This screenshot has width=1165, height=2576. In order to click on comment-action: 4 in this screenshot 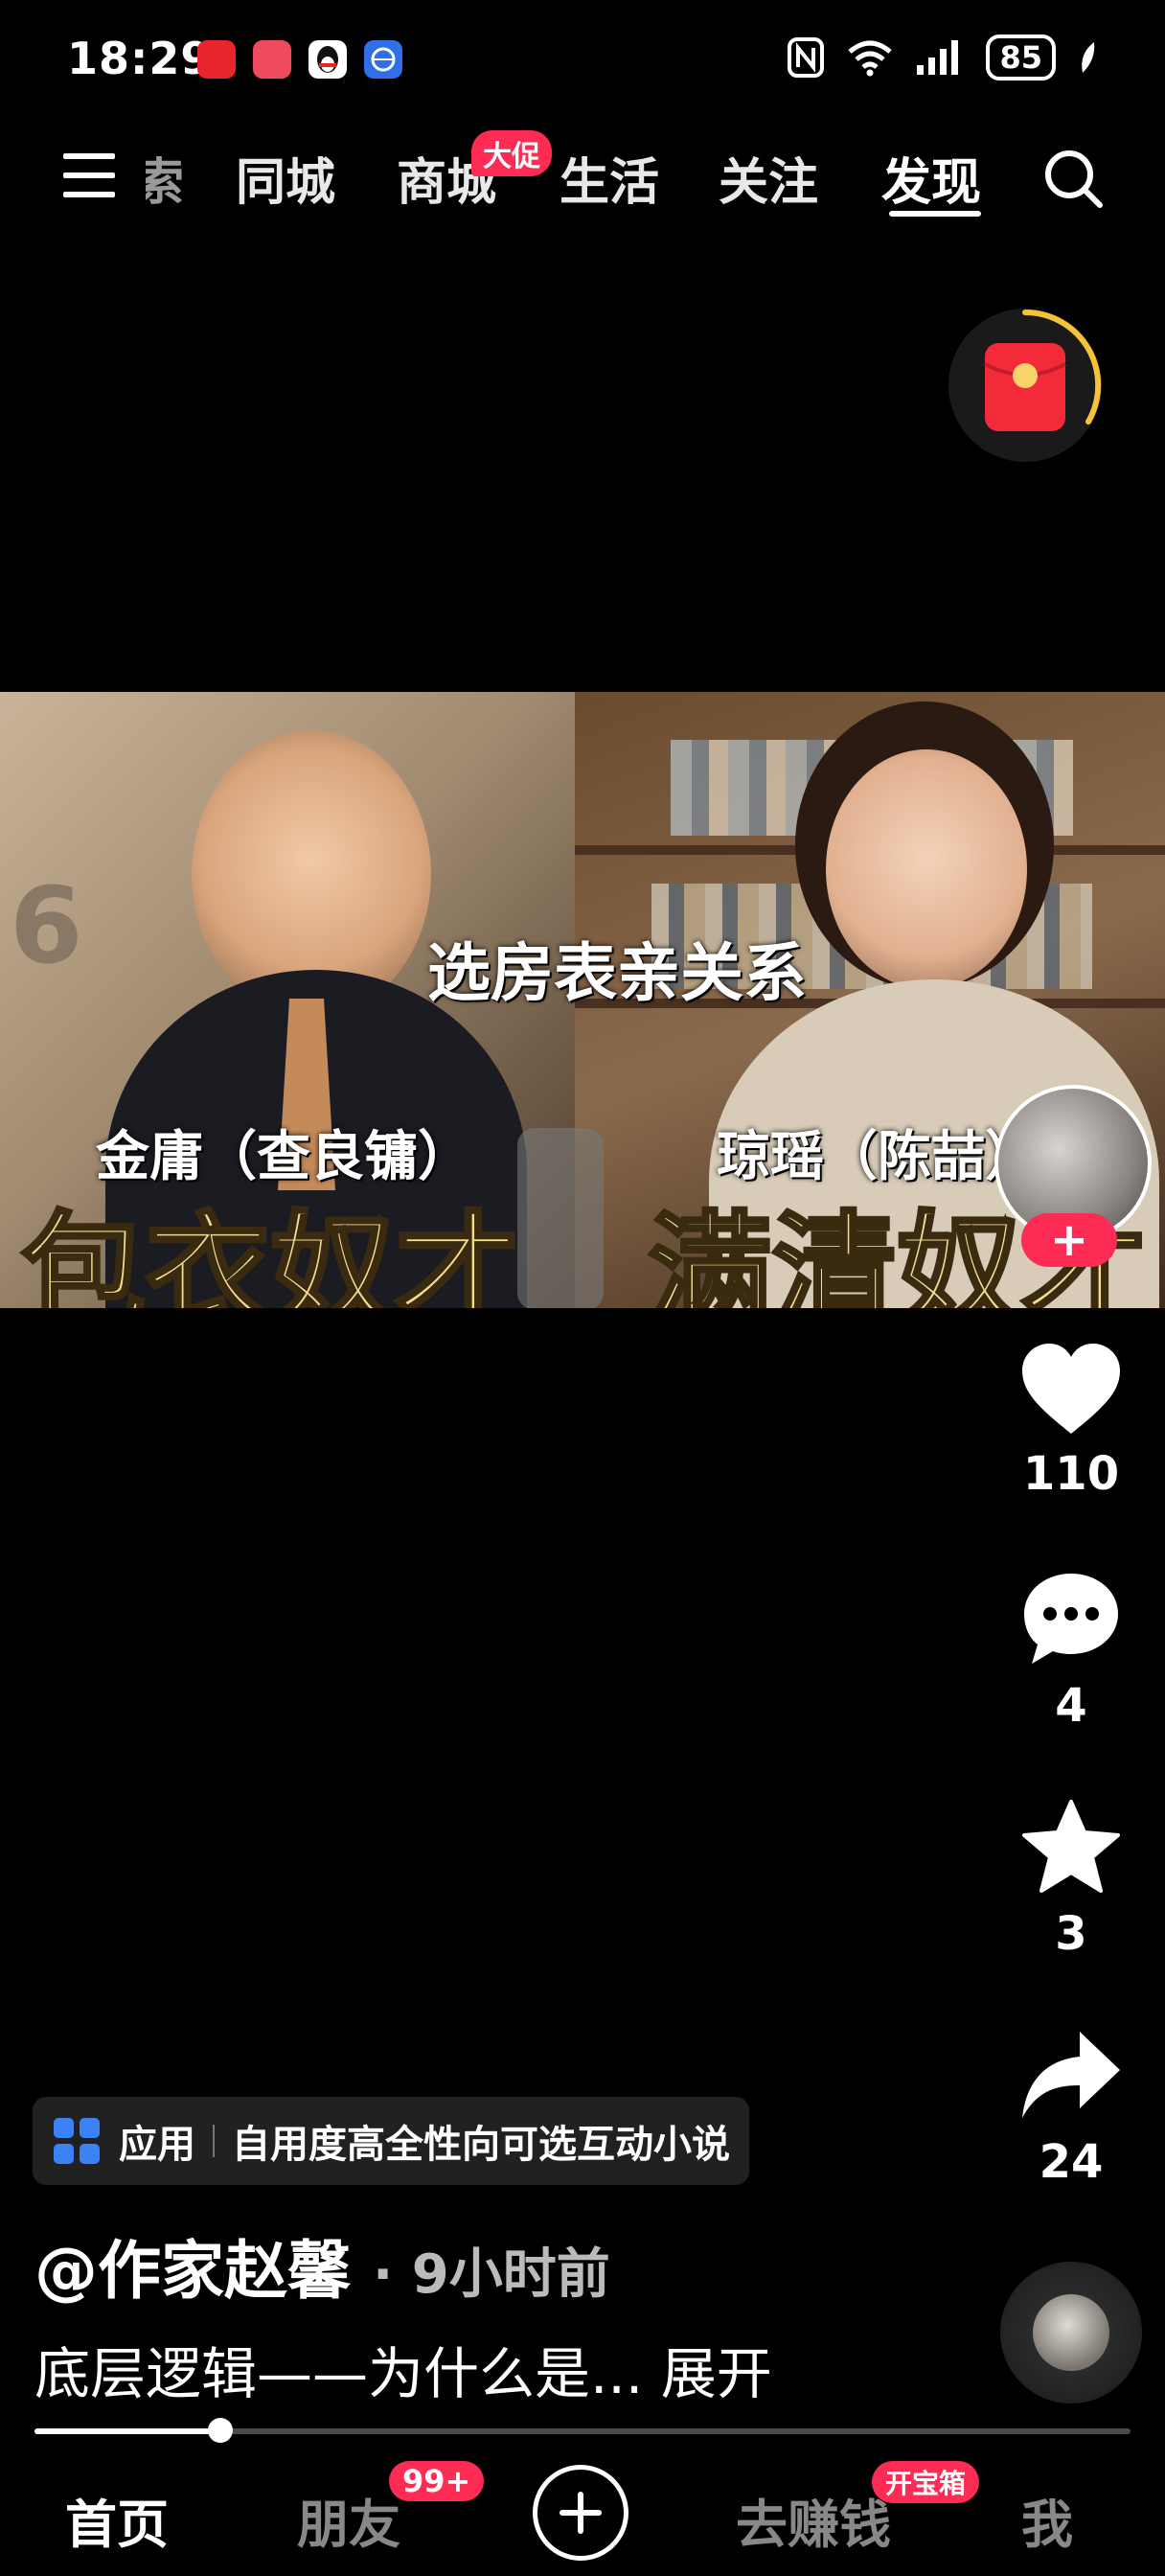, I will do `click(1071, 1651)`.